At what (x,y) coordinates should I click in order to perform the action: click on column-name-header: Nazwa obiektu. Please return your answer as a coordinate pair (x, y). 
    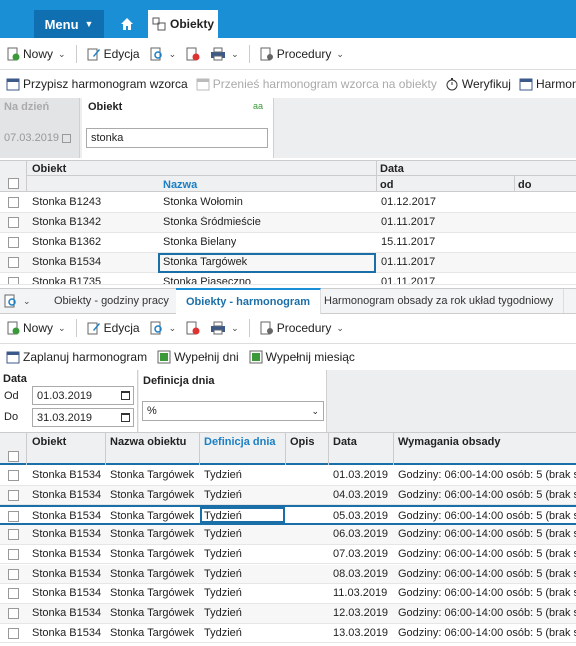
    Looking at the image, I should click on (148, 442).